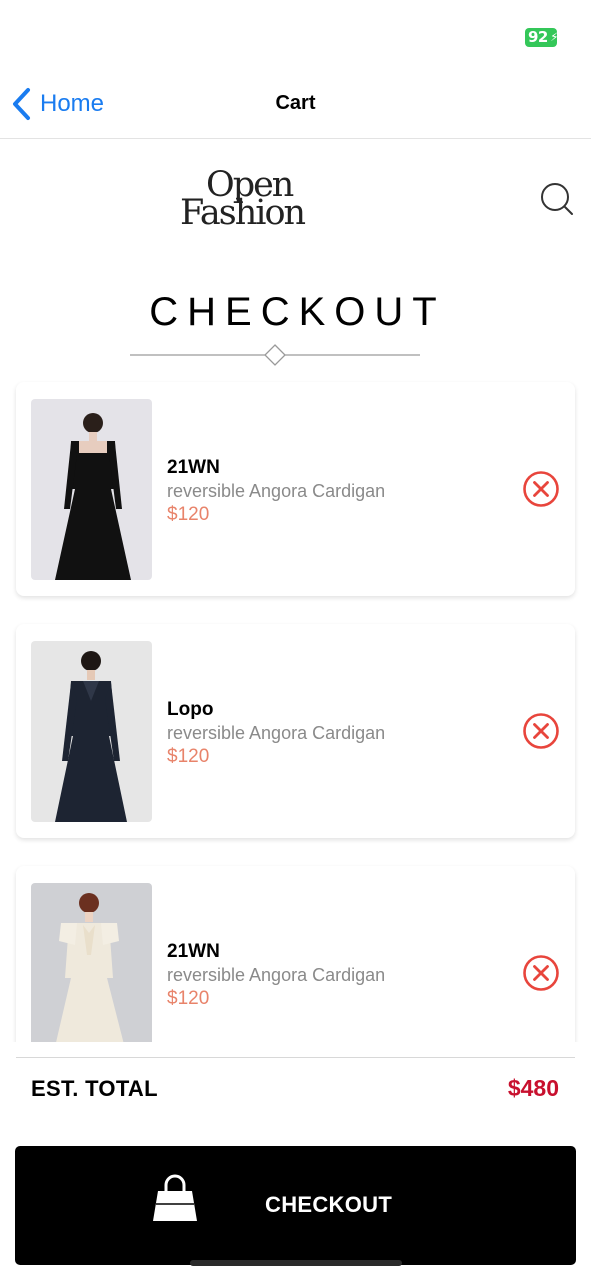 The width and height of the screenshot is (591, 1280). What do you see at coordinates (295, 35) in the screenshot?
I see `status-bar: 92 ⚡` at bounding box center [295, 35].